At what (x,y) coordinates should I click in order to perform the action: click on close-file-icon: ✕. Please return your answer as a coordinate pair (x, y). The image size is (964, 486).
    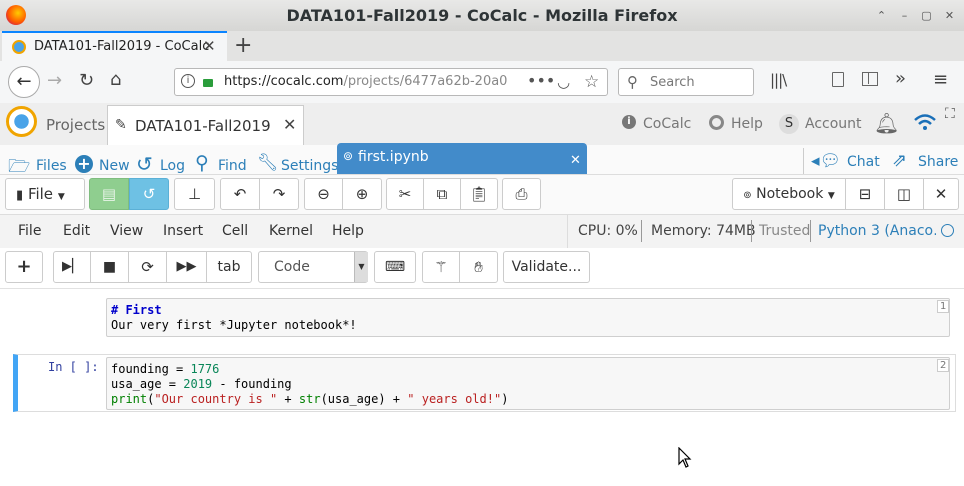
    Looking at the image, I should click on (575, 160).